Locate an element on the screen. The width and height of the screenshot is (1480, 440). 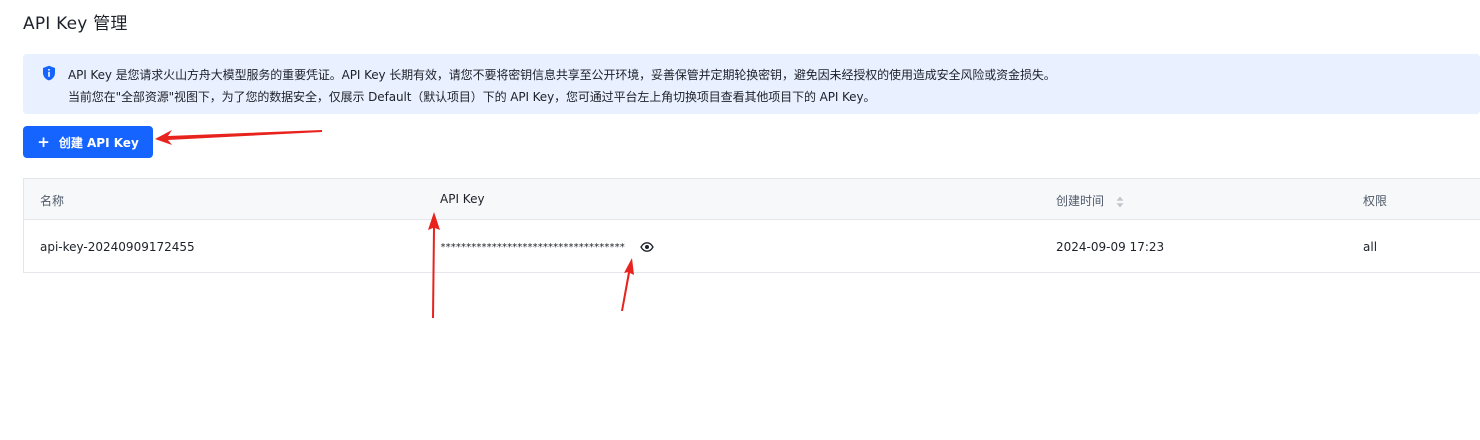
column-header-api-key: API Key is located at coordinates (462, 199).